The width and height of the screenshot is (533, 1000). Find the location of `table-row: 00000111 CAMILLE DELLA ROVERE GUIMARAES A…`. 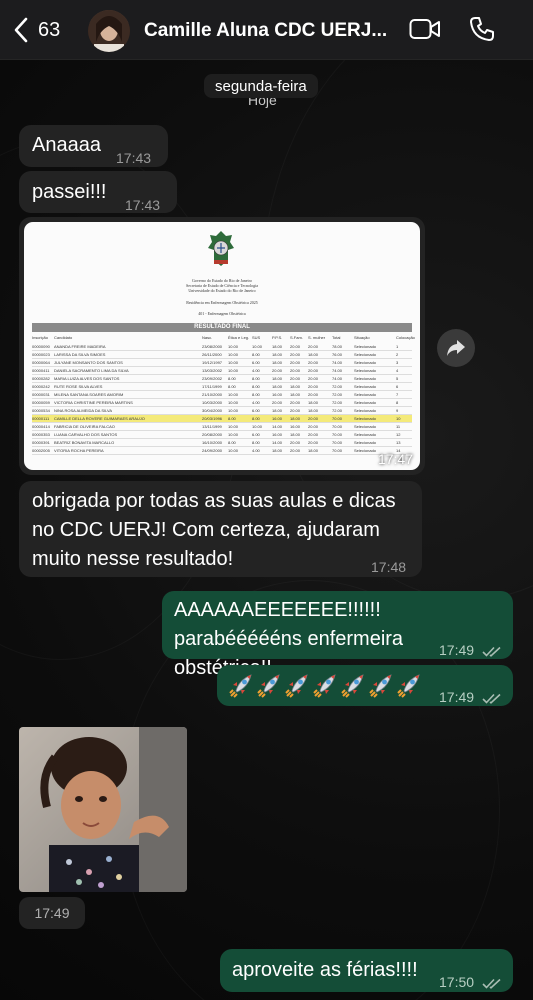

table-row: 00000111 CAMILLE DELLA ROVERE GUIMARAES A… is located at coordinates (222, 418).